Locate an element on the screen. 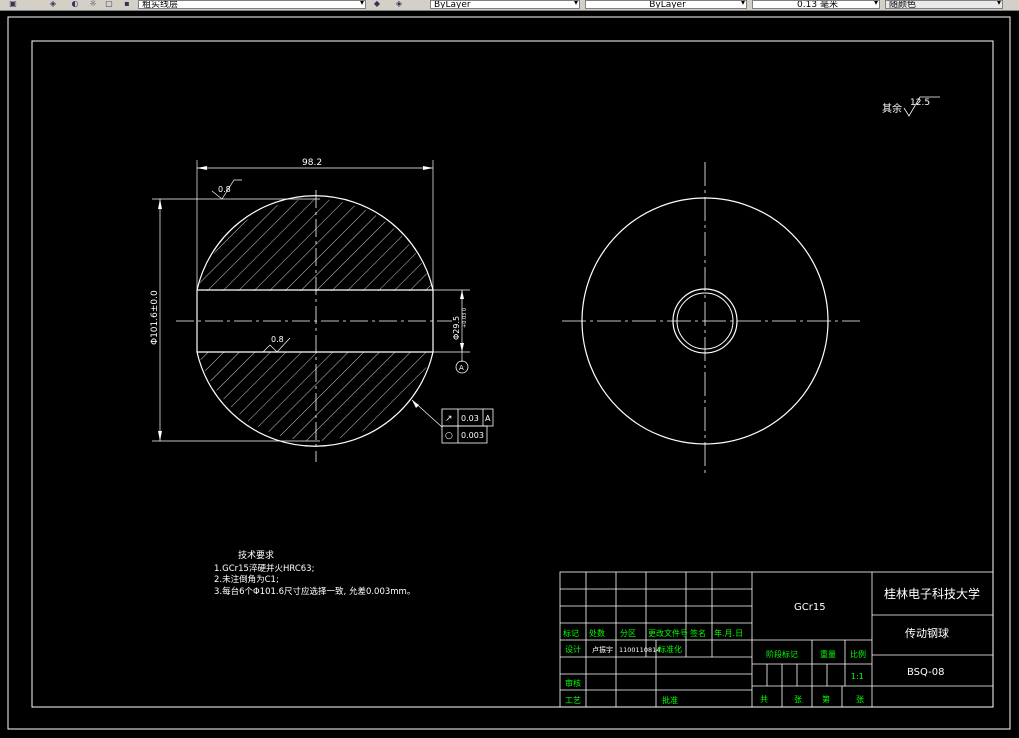 This screenshot has width=1019, height=738. roughness-top-text: 0.8 is located at coordinates (224, 189).